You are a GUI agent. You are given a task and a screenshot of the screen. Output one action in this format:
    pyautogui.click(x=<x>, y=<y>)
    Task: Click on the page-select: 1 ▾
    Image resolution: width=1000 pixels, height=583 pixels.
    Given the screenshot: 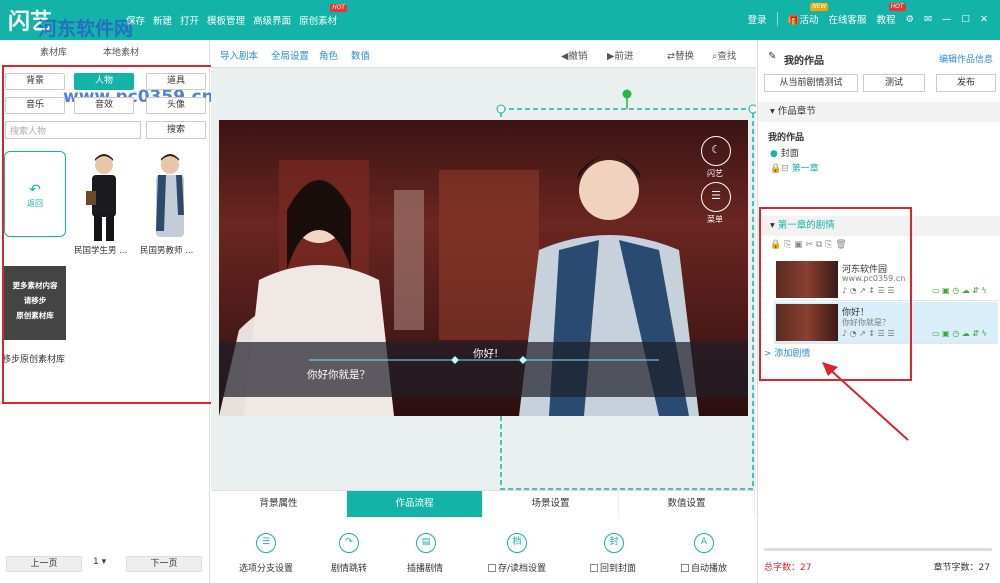 What is the action you would take?
    pyautogui.click(x=99, y=562)
    